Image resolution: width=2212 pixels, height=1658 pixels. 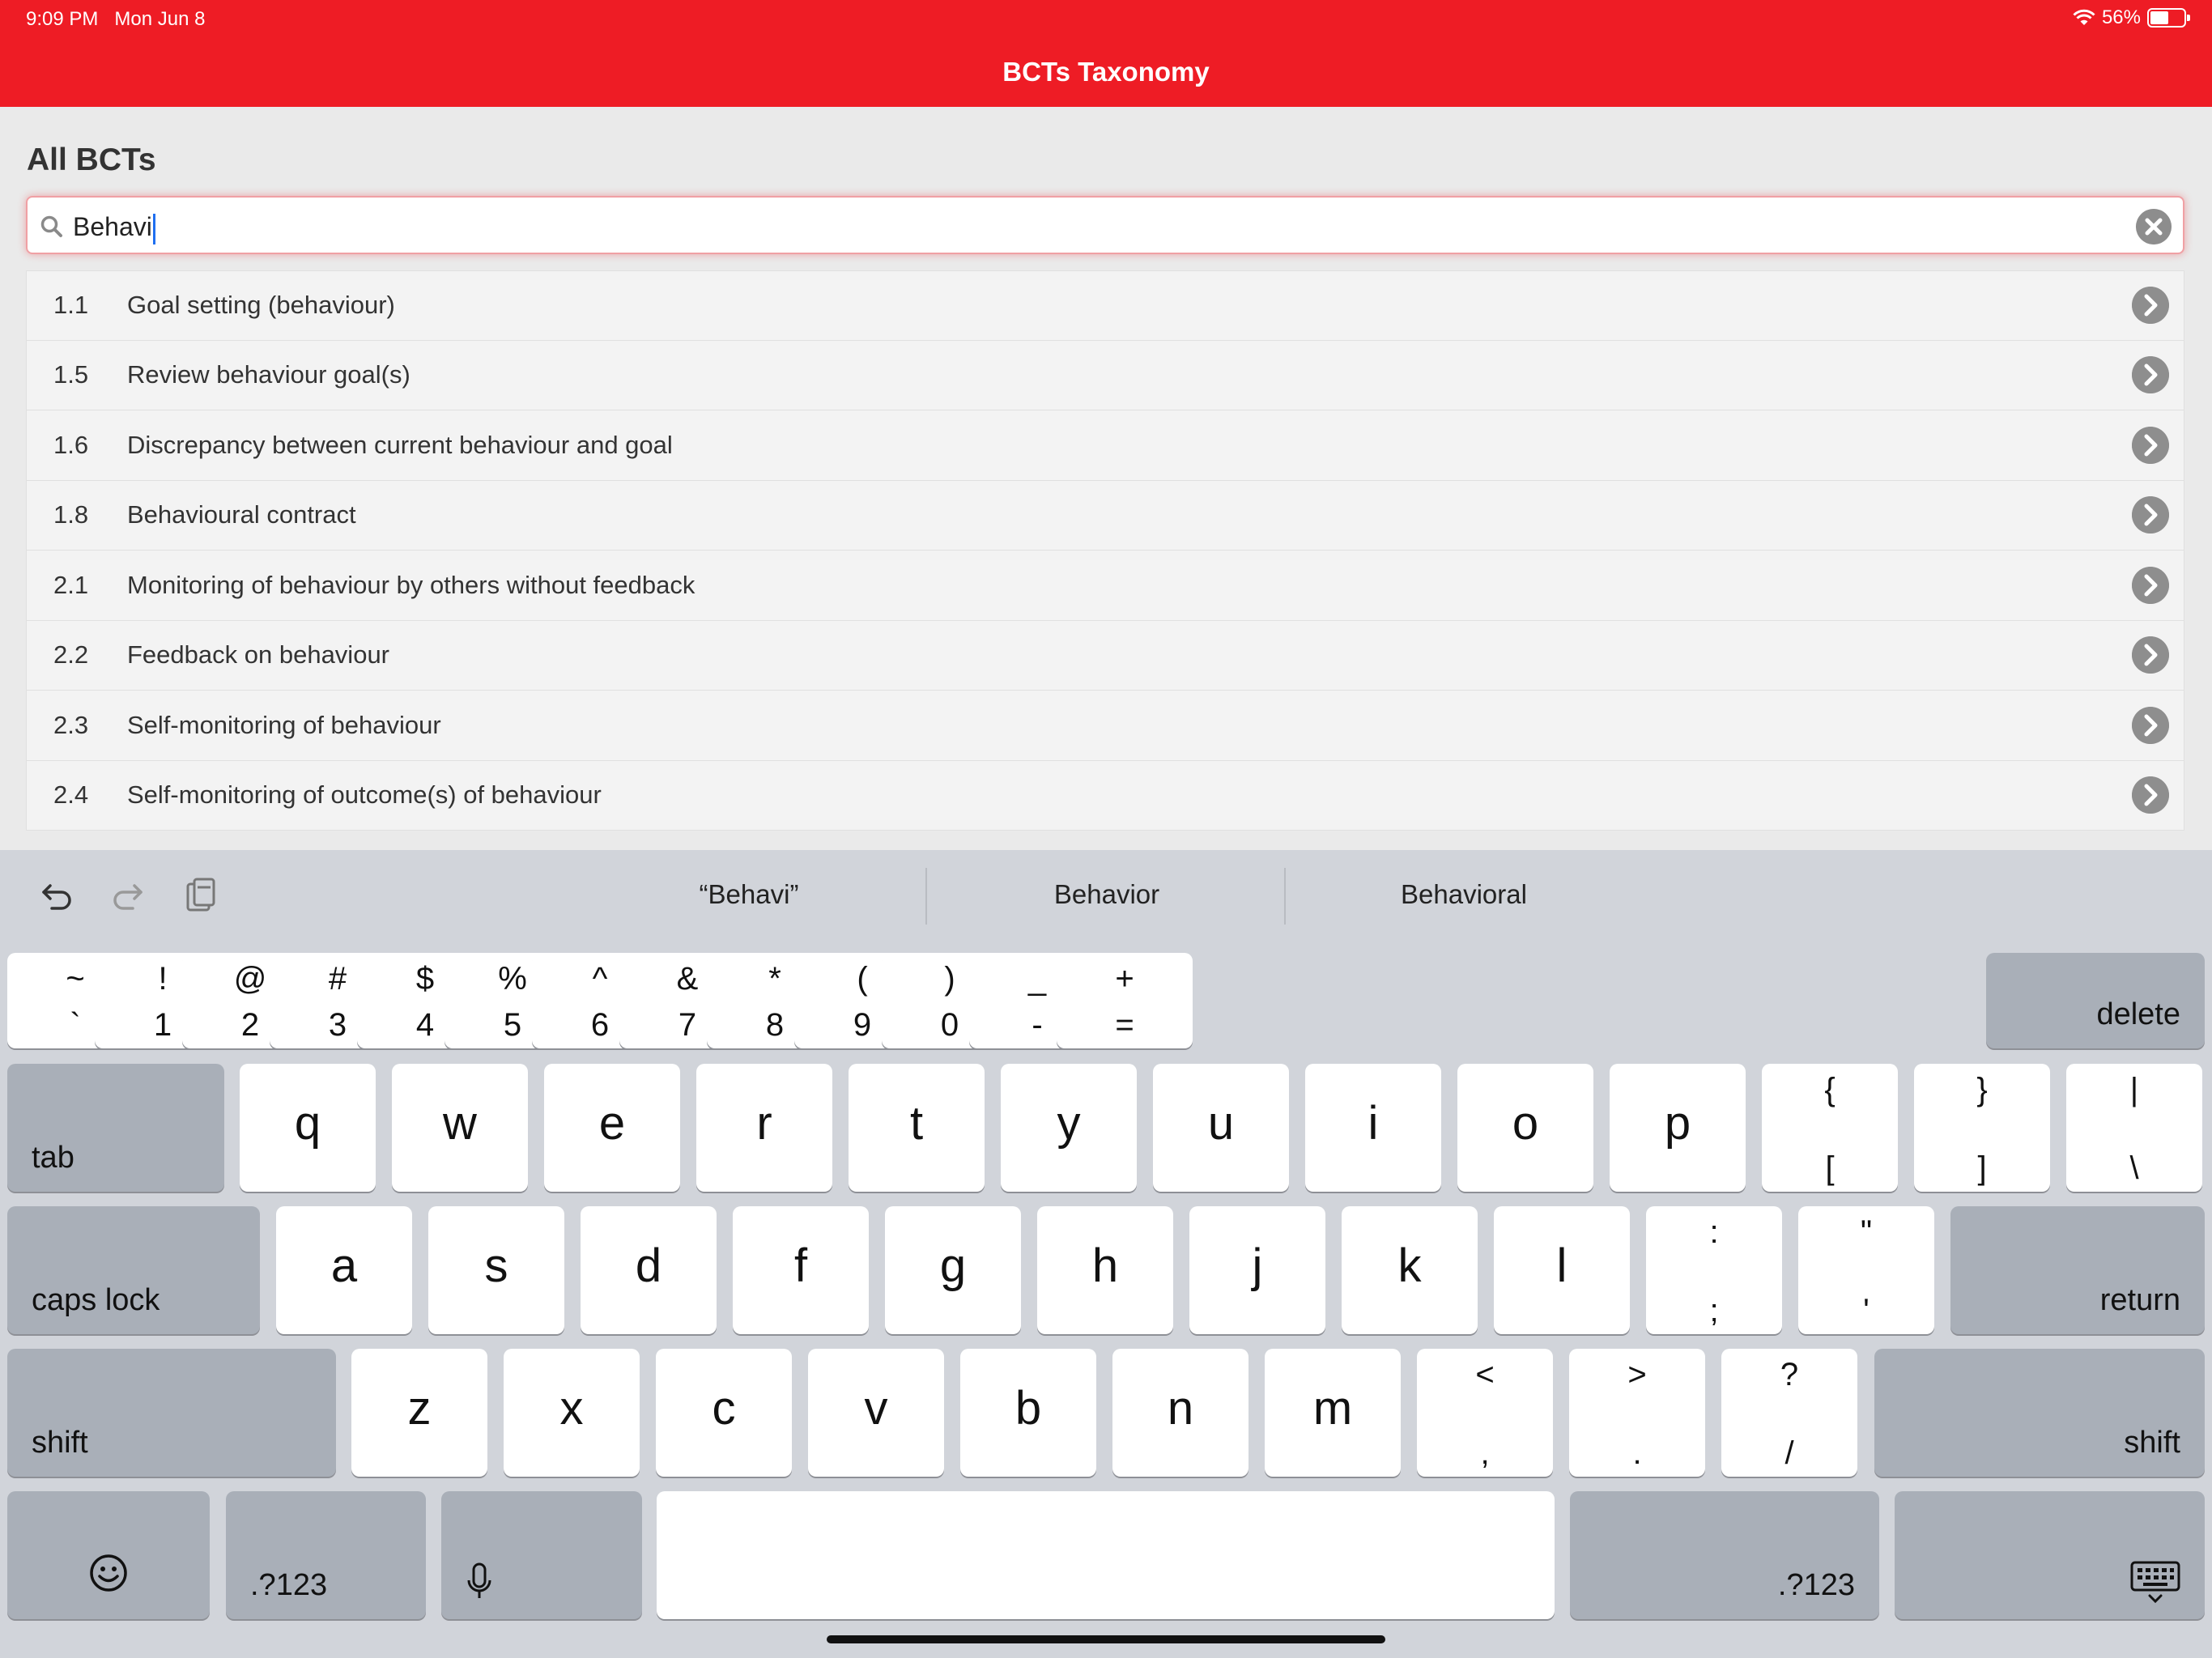 I want to click on key-b: b, so click(x=1028, y=1413).